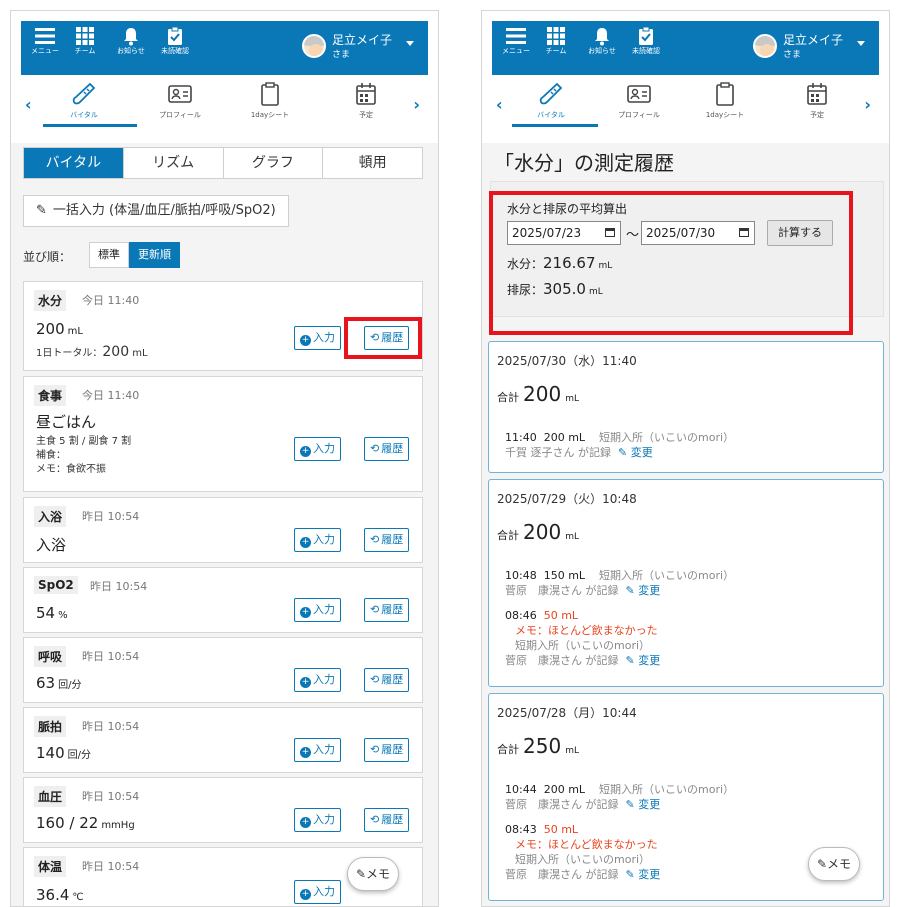 This screenshot has height=907, width=906. Describe the element at coordinates (223, 670) in the screenshot. I see `vital-card-respiration: 呼吸 昨日 10:54 63 回/分 + 入力 ⟲ 履歴` at that location.